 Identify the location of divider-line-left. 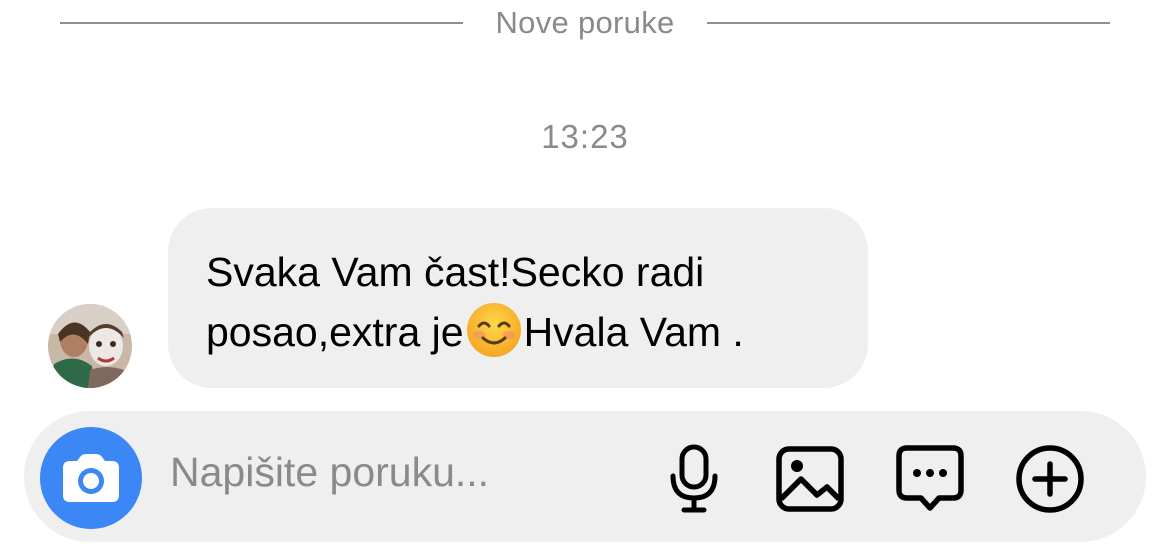
(262, 23).